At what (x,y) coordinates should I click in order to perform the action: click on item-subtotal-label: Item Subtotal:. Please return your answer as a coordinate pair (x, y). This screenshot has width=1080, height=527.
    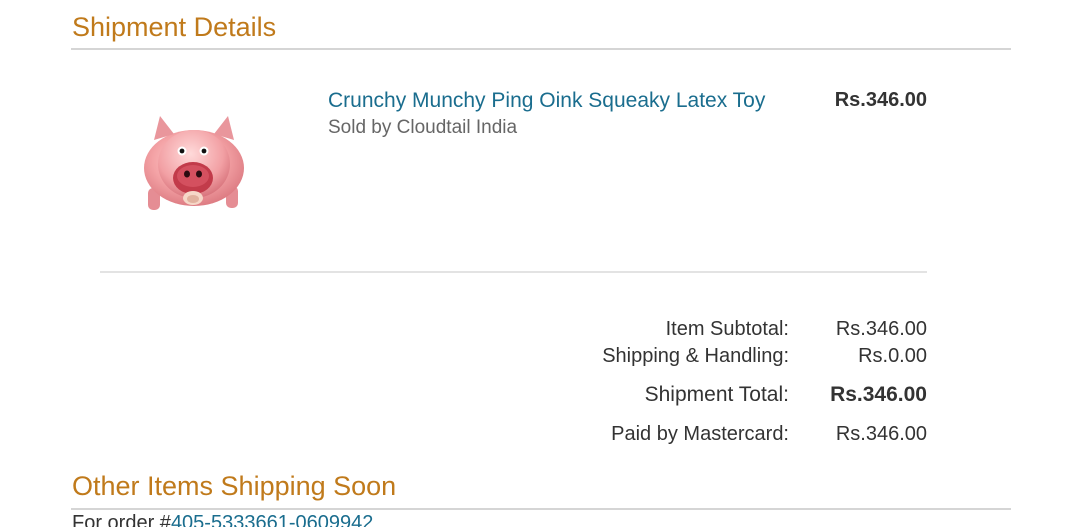
    Looking at the image, I should click on (727, 329).